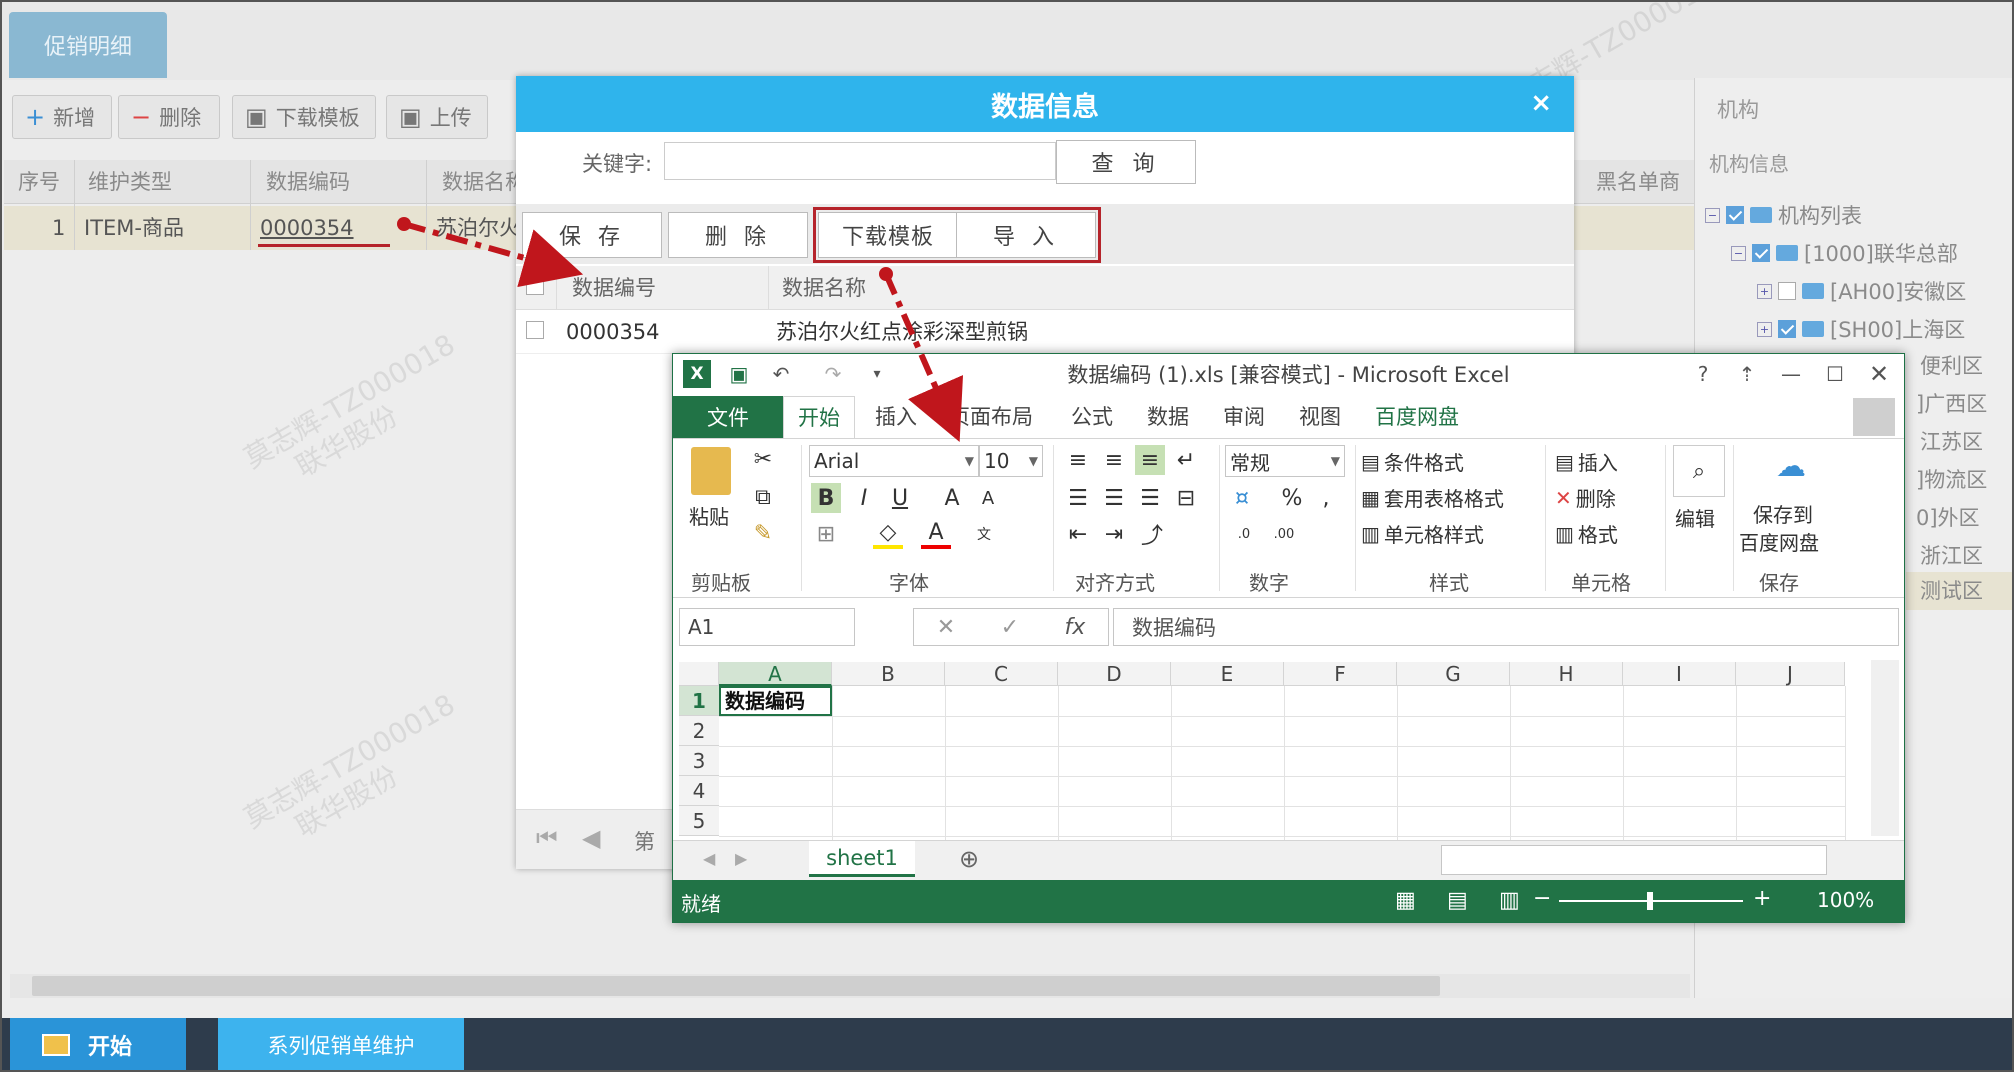 Image resolution: width=2014 pixels, height=1072 pixels. I want to click on font-color-icon: A, so click(936, 534).